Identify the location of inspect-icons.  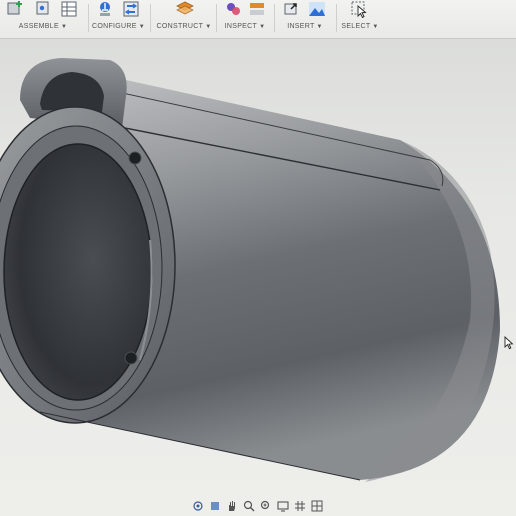
(245, 11).